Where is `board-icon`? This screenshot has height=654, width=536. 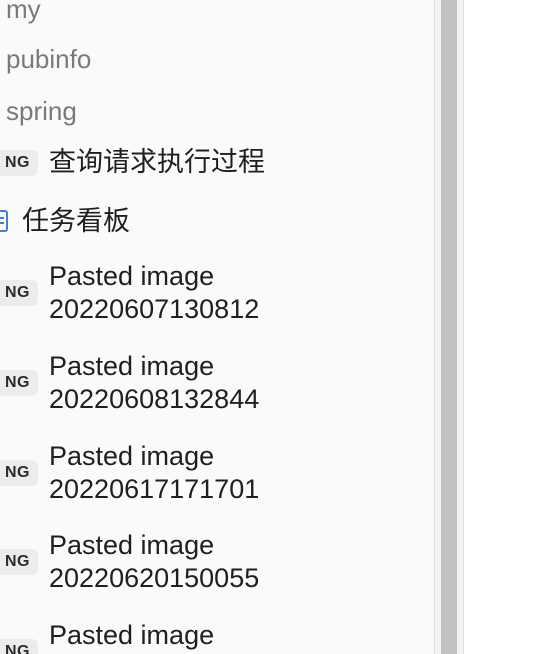
board-icon is located at coordinates (4, 221).